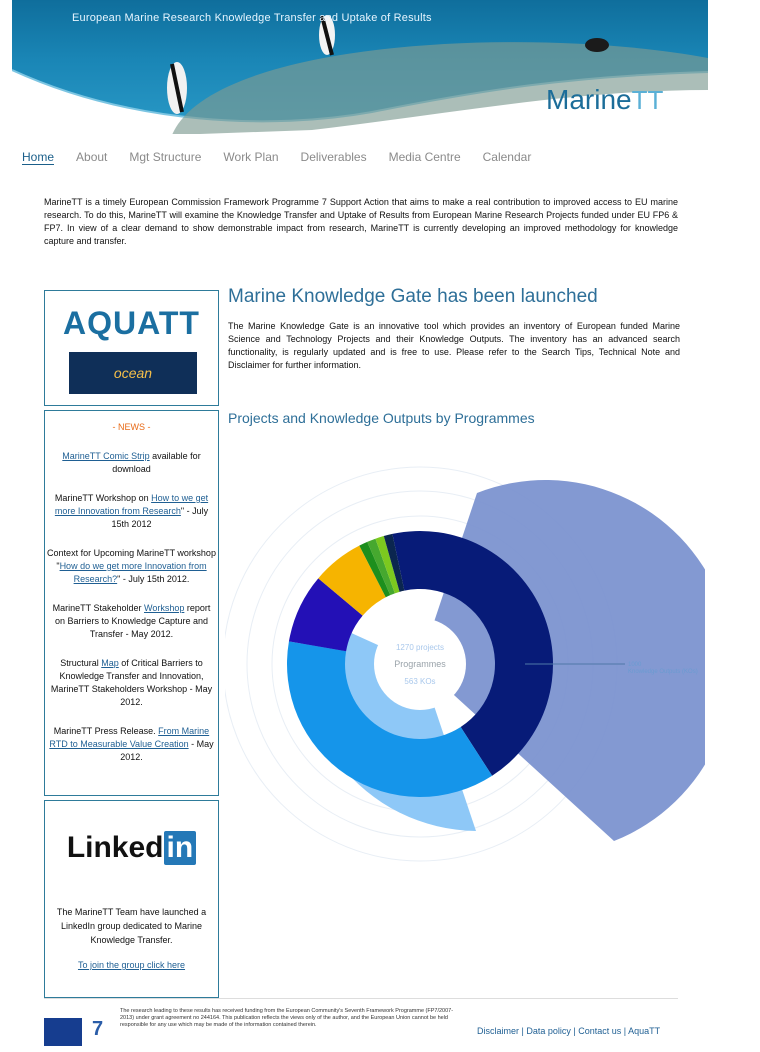 This screenshot has width=760, height=1052. I want to click on nav-about: About, so click(91, 157).